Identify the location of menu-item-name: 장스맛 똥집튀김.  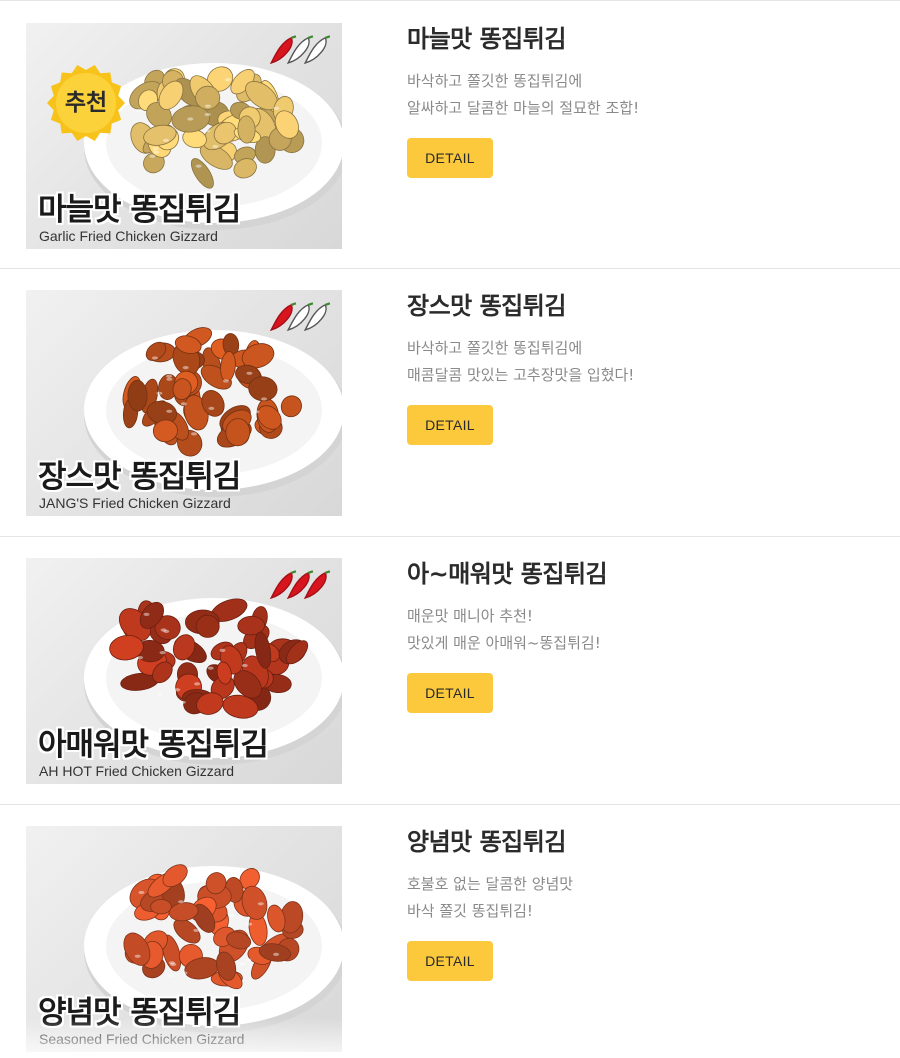
(486, 306).